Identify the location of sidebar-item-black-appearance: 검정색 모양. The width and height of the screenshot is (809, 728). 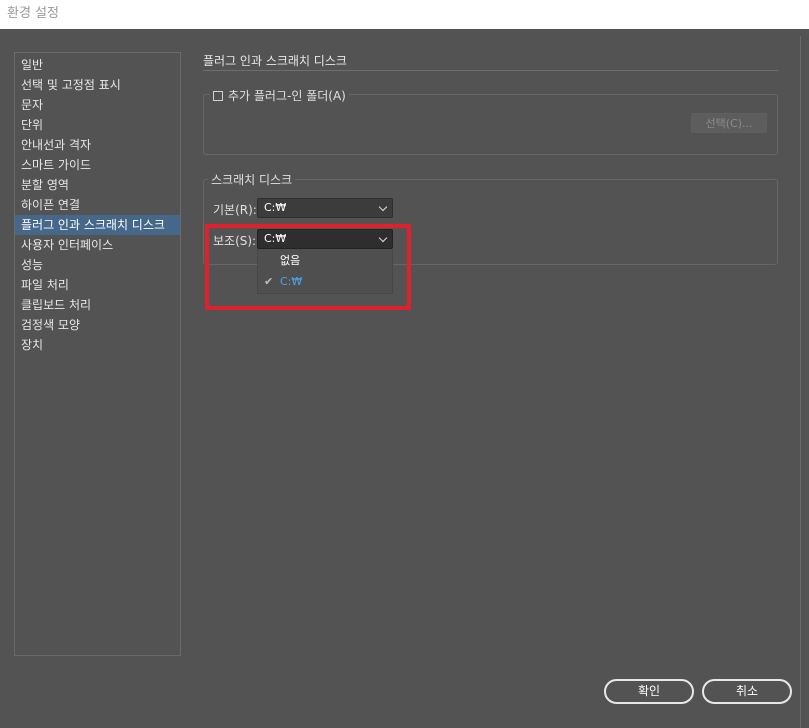
(97, 325).